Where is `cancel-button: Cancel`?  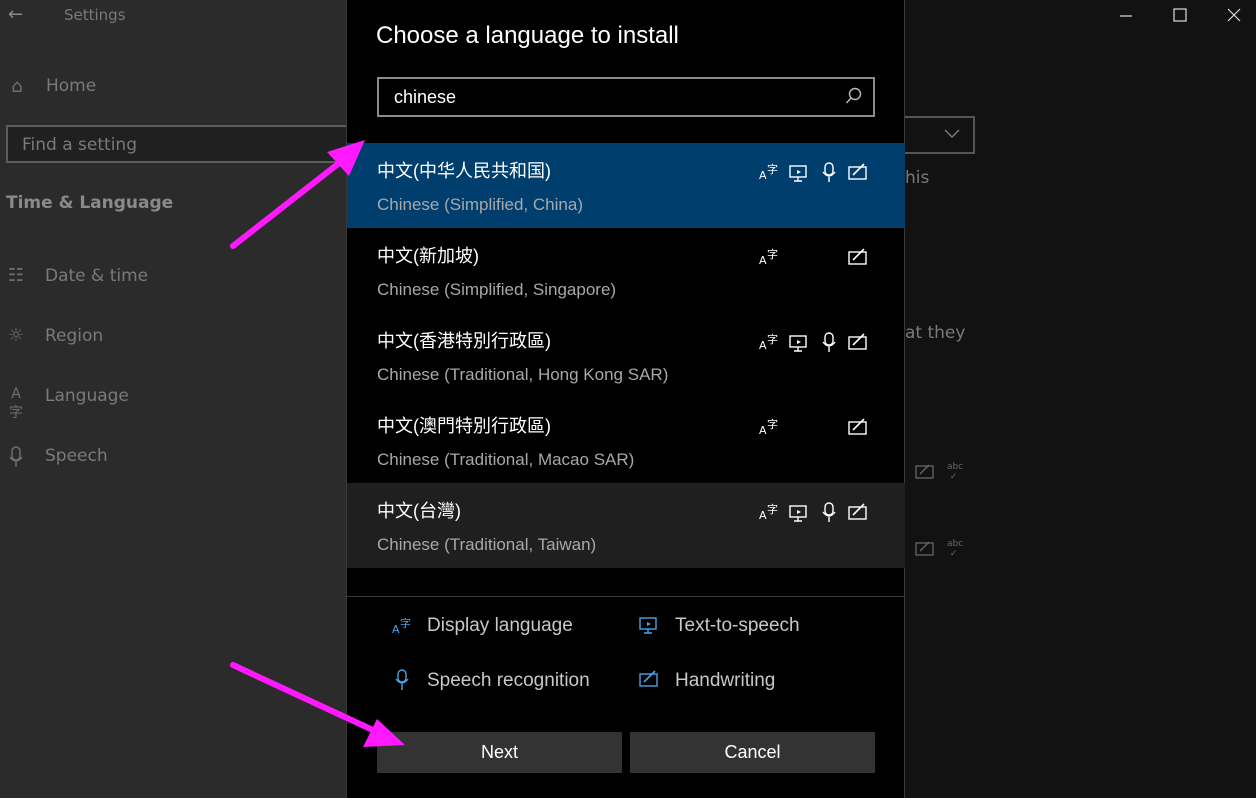 cancel-button: Cancel is located at coordinates (752, 752).